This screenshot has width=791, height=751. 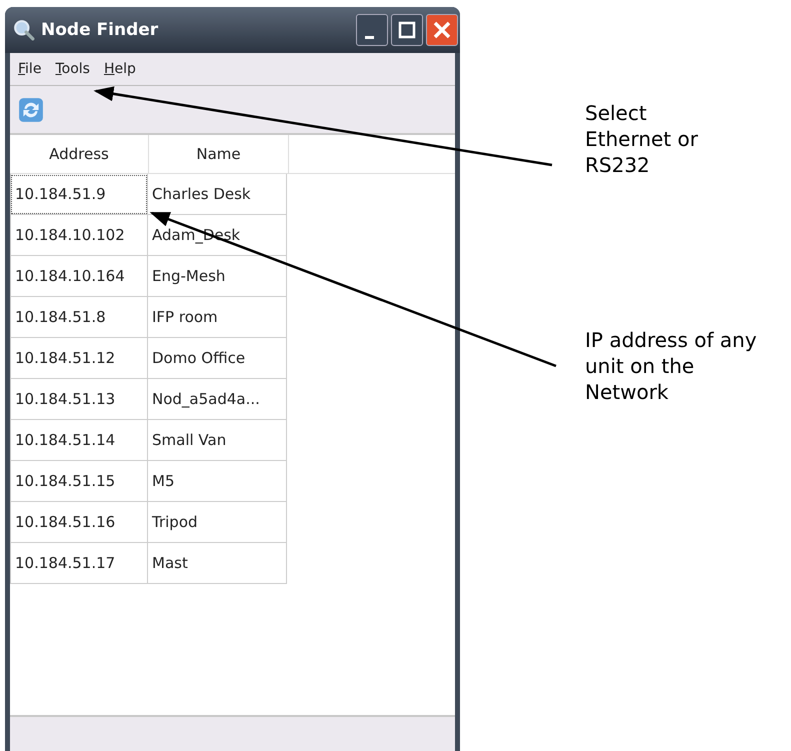 What do you see at coordinates (217, 276) in the screenshot?
I see `name-cell: Eng-Mesh` at bounding box center [217, 276].